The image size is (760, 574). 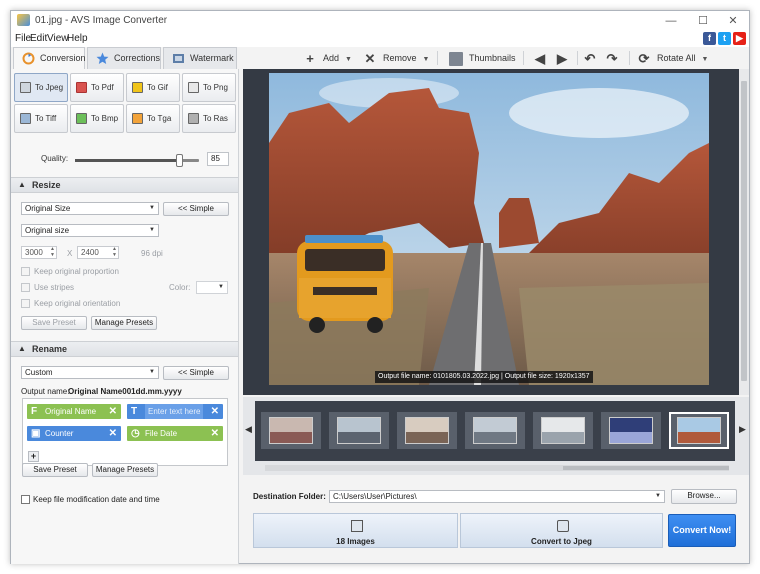 I want to click on keep-orientation-label: Keep original orientation, so click(x=77, y=303).